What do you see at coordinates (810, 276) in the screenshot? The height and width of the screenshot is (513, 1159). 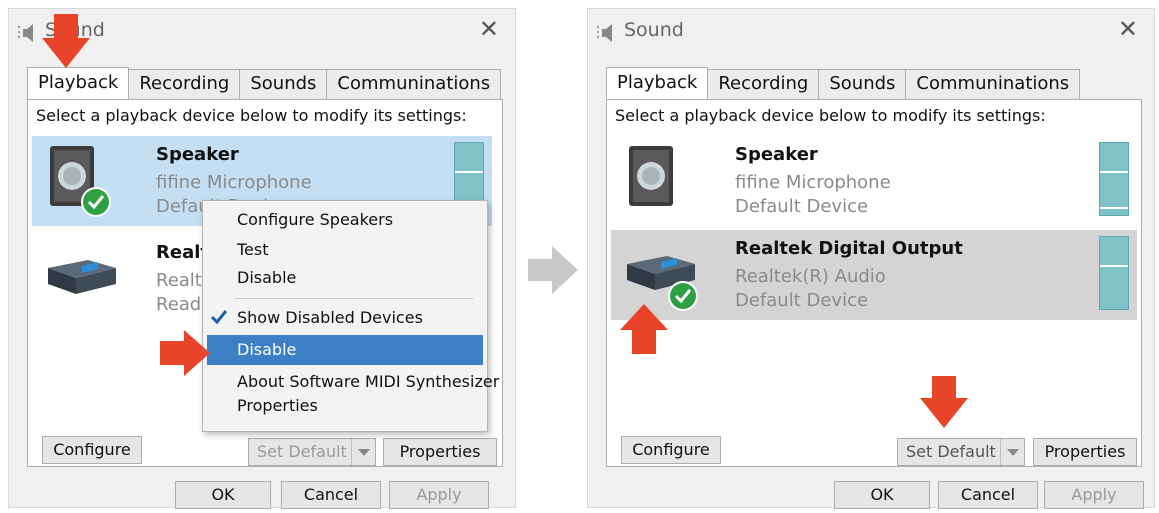 I see `device-description: Realtek(R) Audio` at bounding box center [810, 276].